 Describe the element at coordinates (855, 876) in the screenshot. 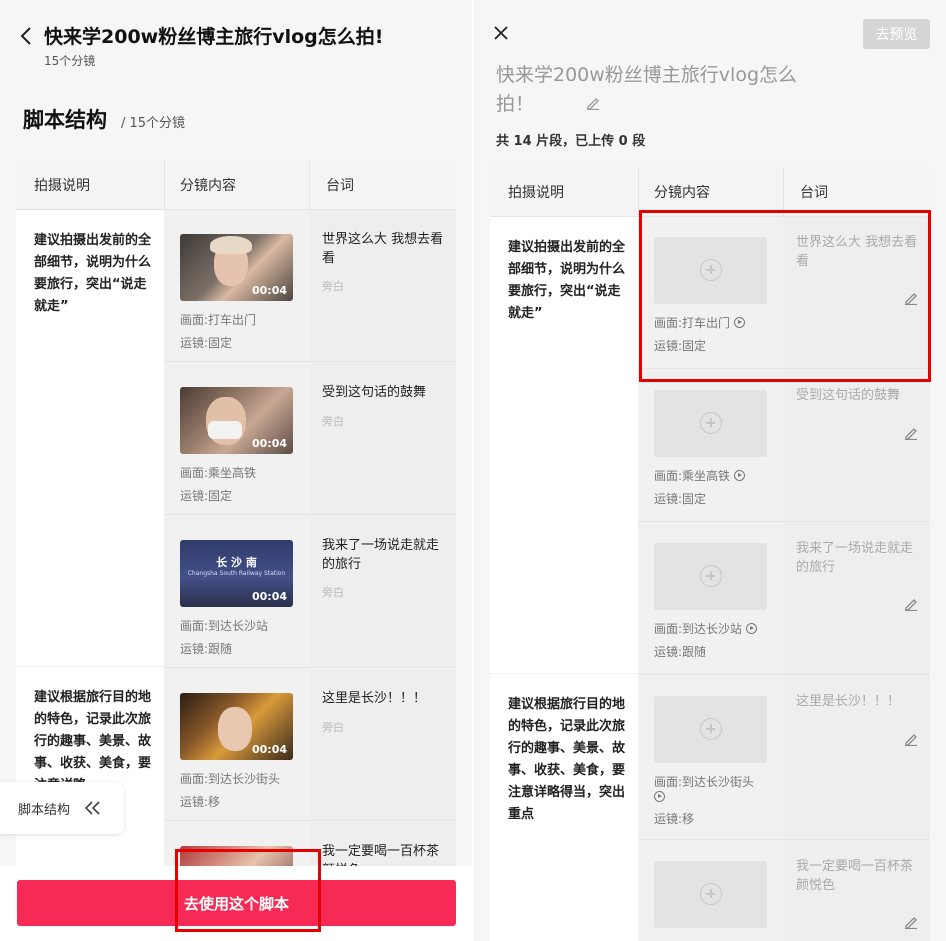

I see `line-text: 我一定要喝一百杯茶颜悦色` at that location.